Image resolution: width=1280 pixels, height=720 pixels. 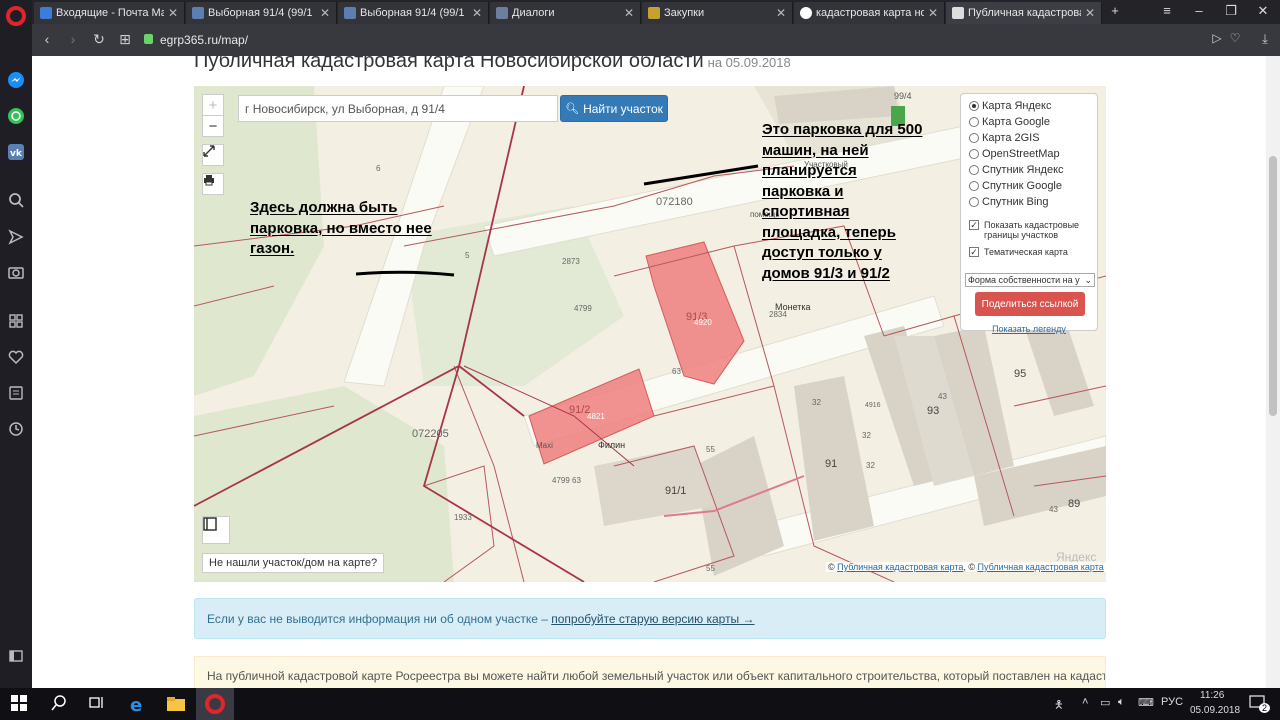 I want to click on notifications-icon: 2, so click(x=1259, y=704).